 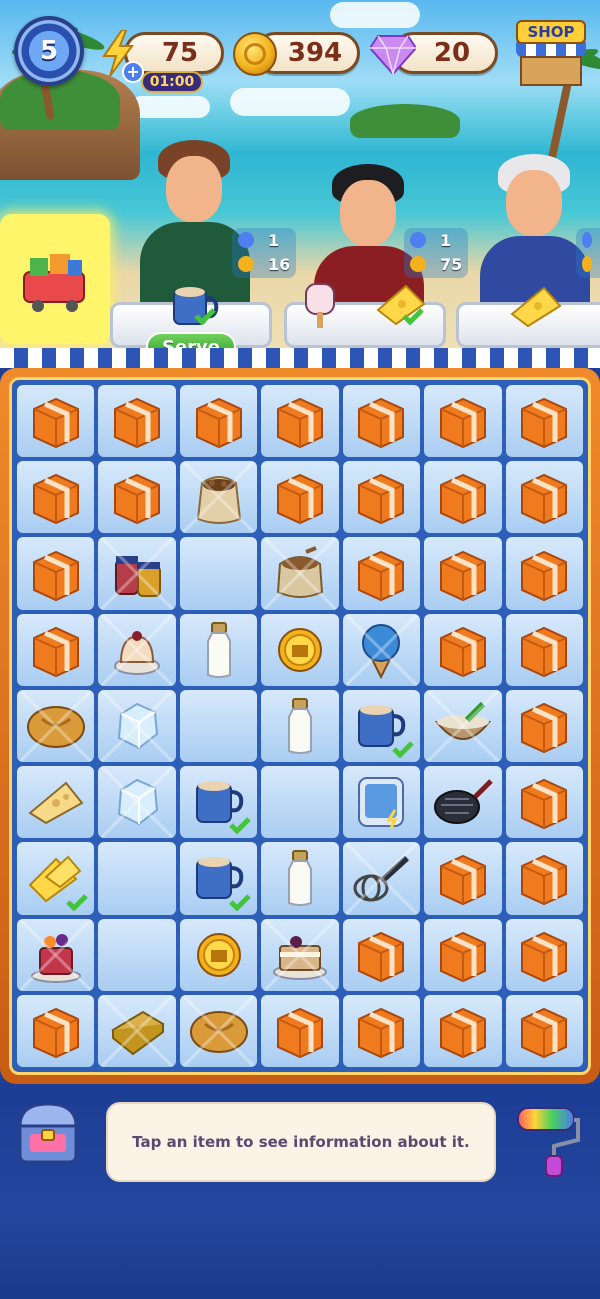 I want to click on order-card-selected, so click(x=55, y=279).